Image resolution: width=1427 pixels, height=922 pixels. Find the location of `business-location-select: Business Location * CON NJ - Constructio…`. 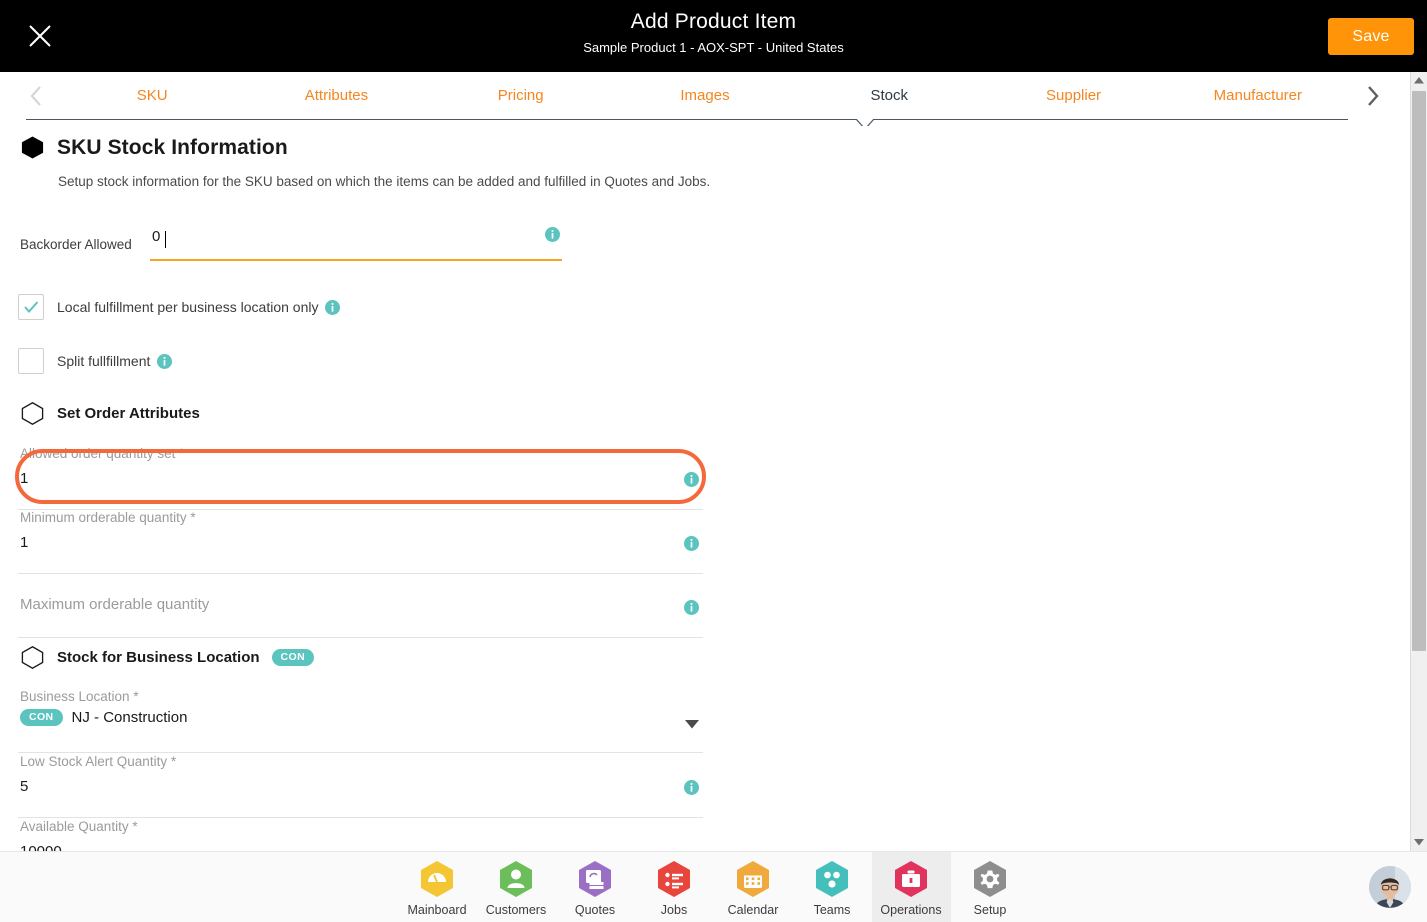

business-location-select: Business Location * CON NJ - Constructio… is located at coordinates (360, 721).